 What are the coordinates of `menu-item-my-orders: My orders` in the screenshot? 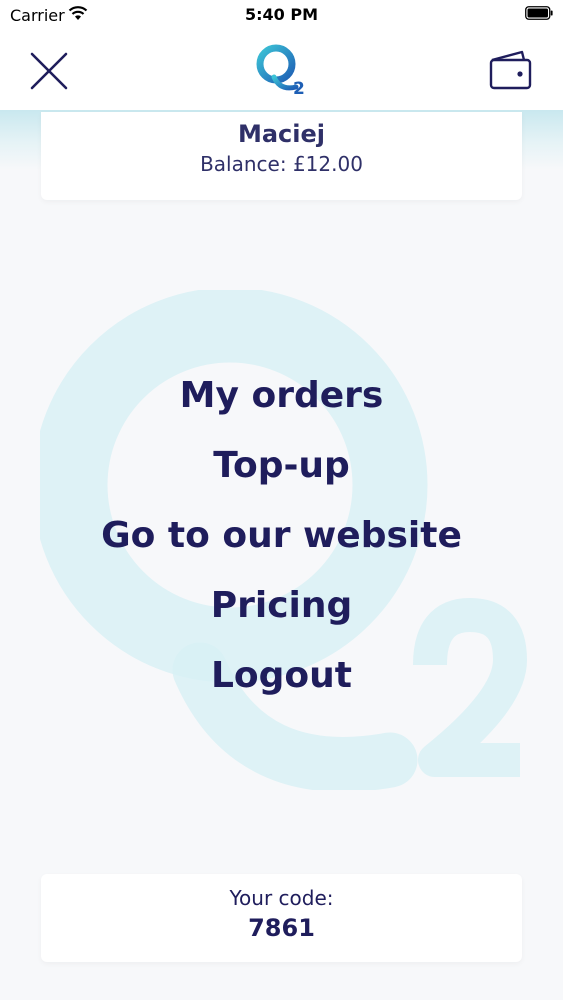 It's located at (281, 400).